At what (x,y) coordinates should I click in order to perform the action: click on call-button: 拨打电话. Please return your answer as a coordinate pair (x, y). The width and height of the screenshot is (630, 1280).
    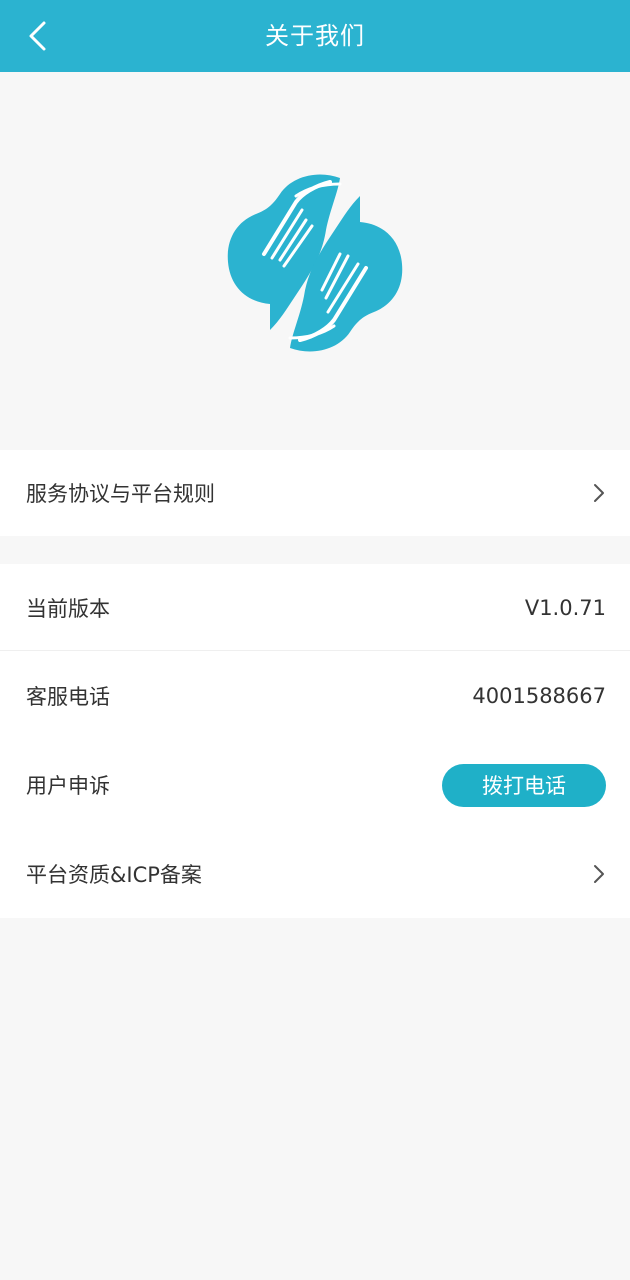
    Looking at the image, I should click on (524, 785).